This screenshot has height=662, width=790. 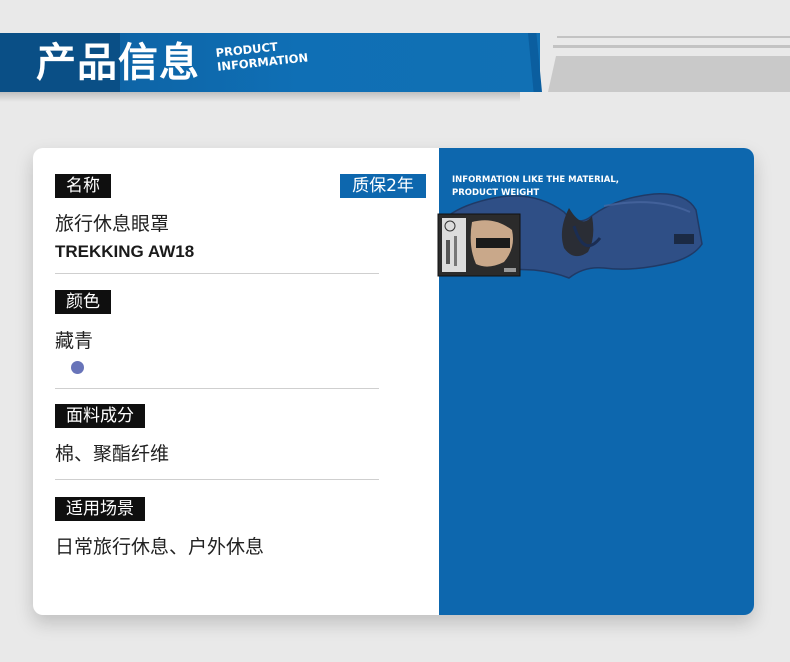 What do you see at coordinates (77, 367) in the screenshot?
I see `color-swatch` at bounding box center [77, 367].